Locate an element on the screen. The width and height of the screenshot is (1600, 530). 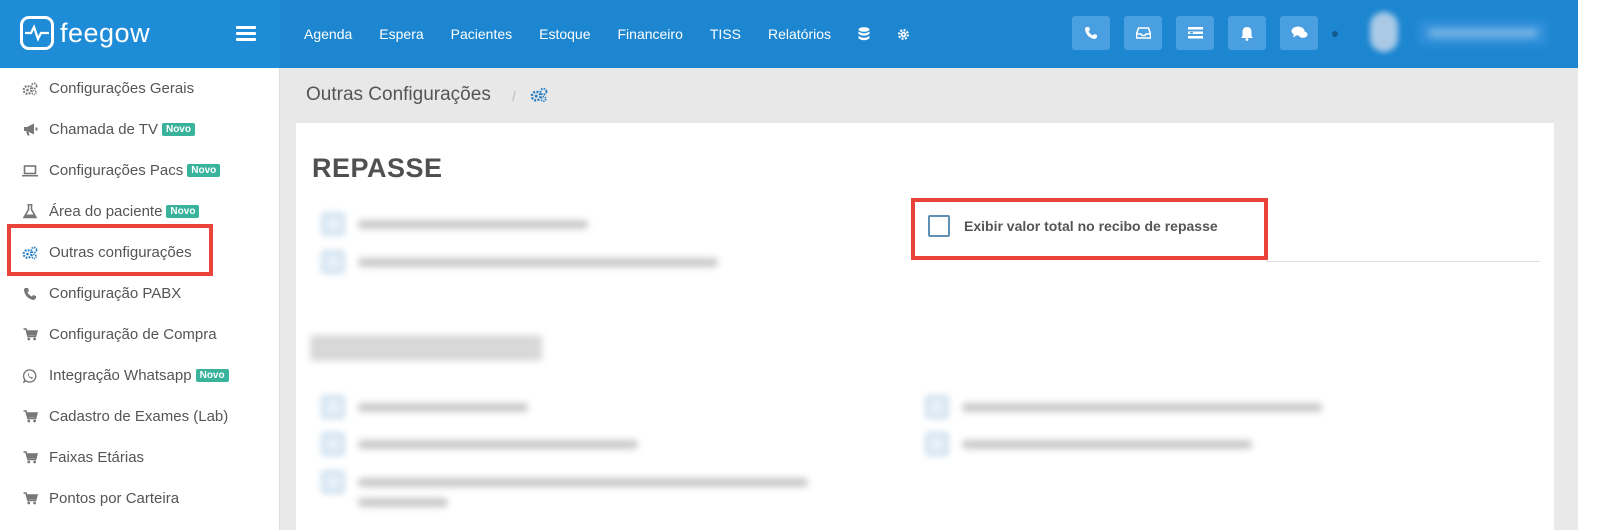
notifications-button is located at coordinates (1247, 33).